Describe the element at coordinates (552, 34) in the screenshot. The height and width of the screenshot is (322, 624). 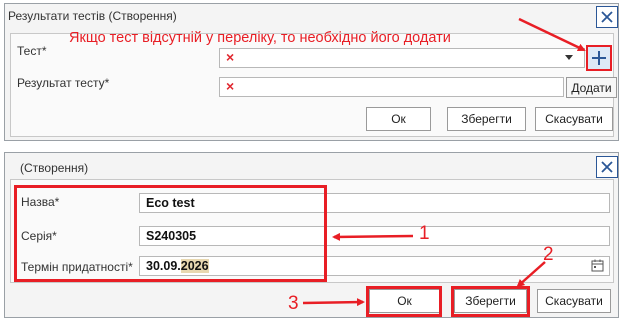
I see `arrow-to-add-button` at that location.